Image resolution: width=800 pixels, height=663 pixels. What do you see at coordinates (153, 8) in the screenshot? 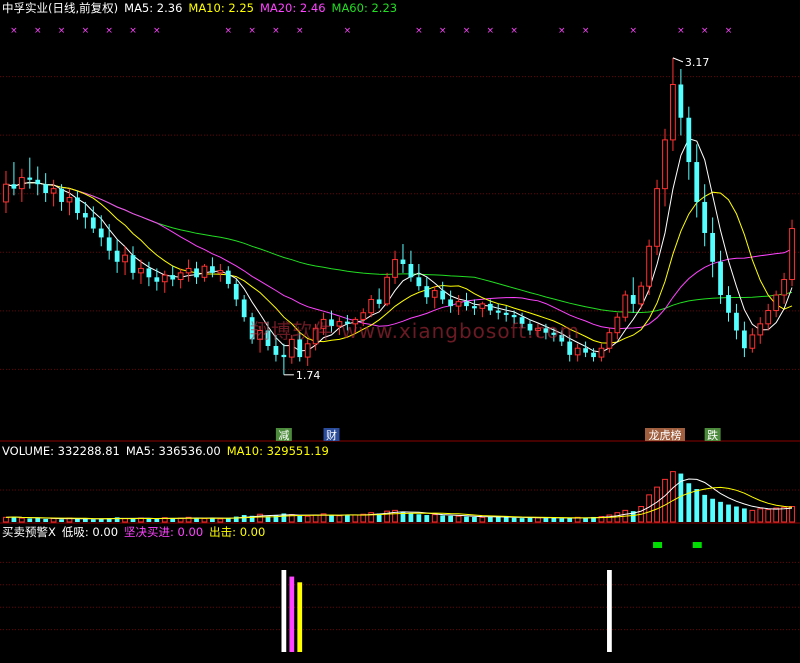
I see `ma5-label: MA5: 2.36` at bounding box center [153, 8].